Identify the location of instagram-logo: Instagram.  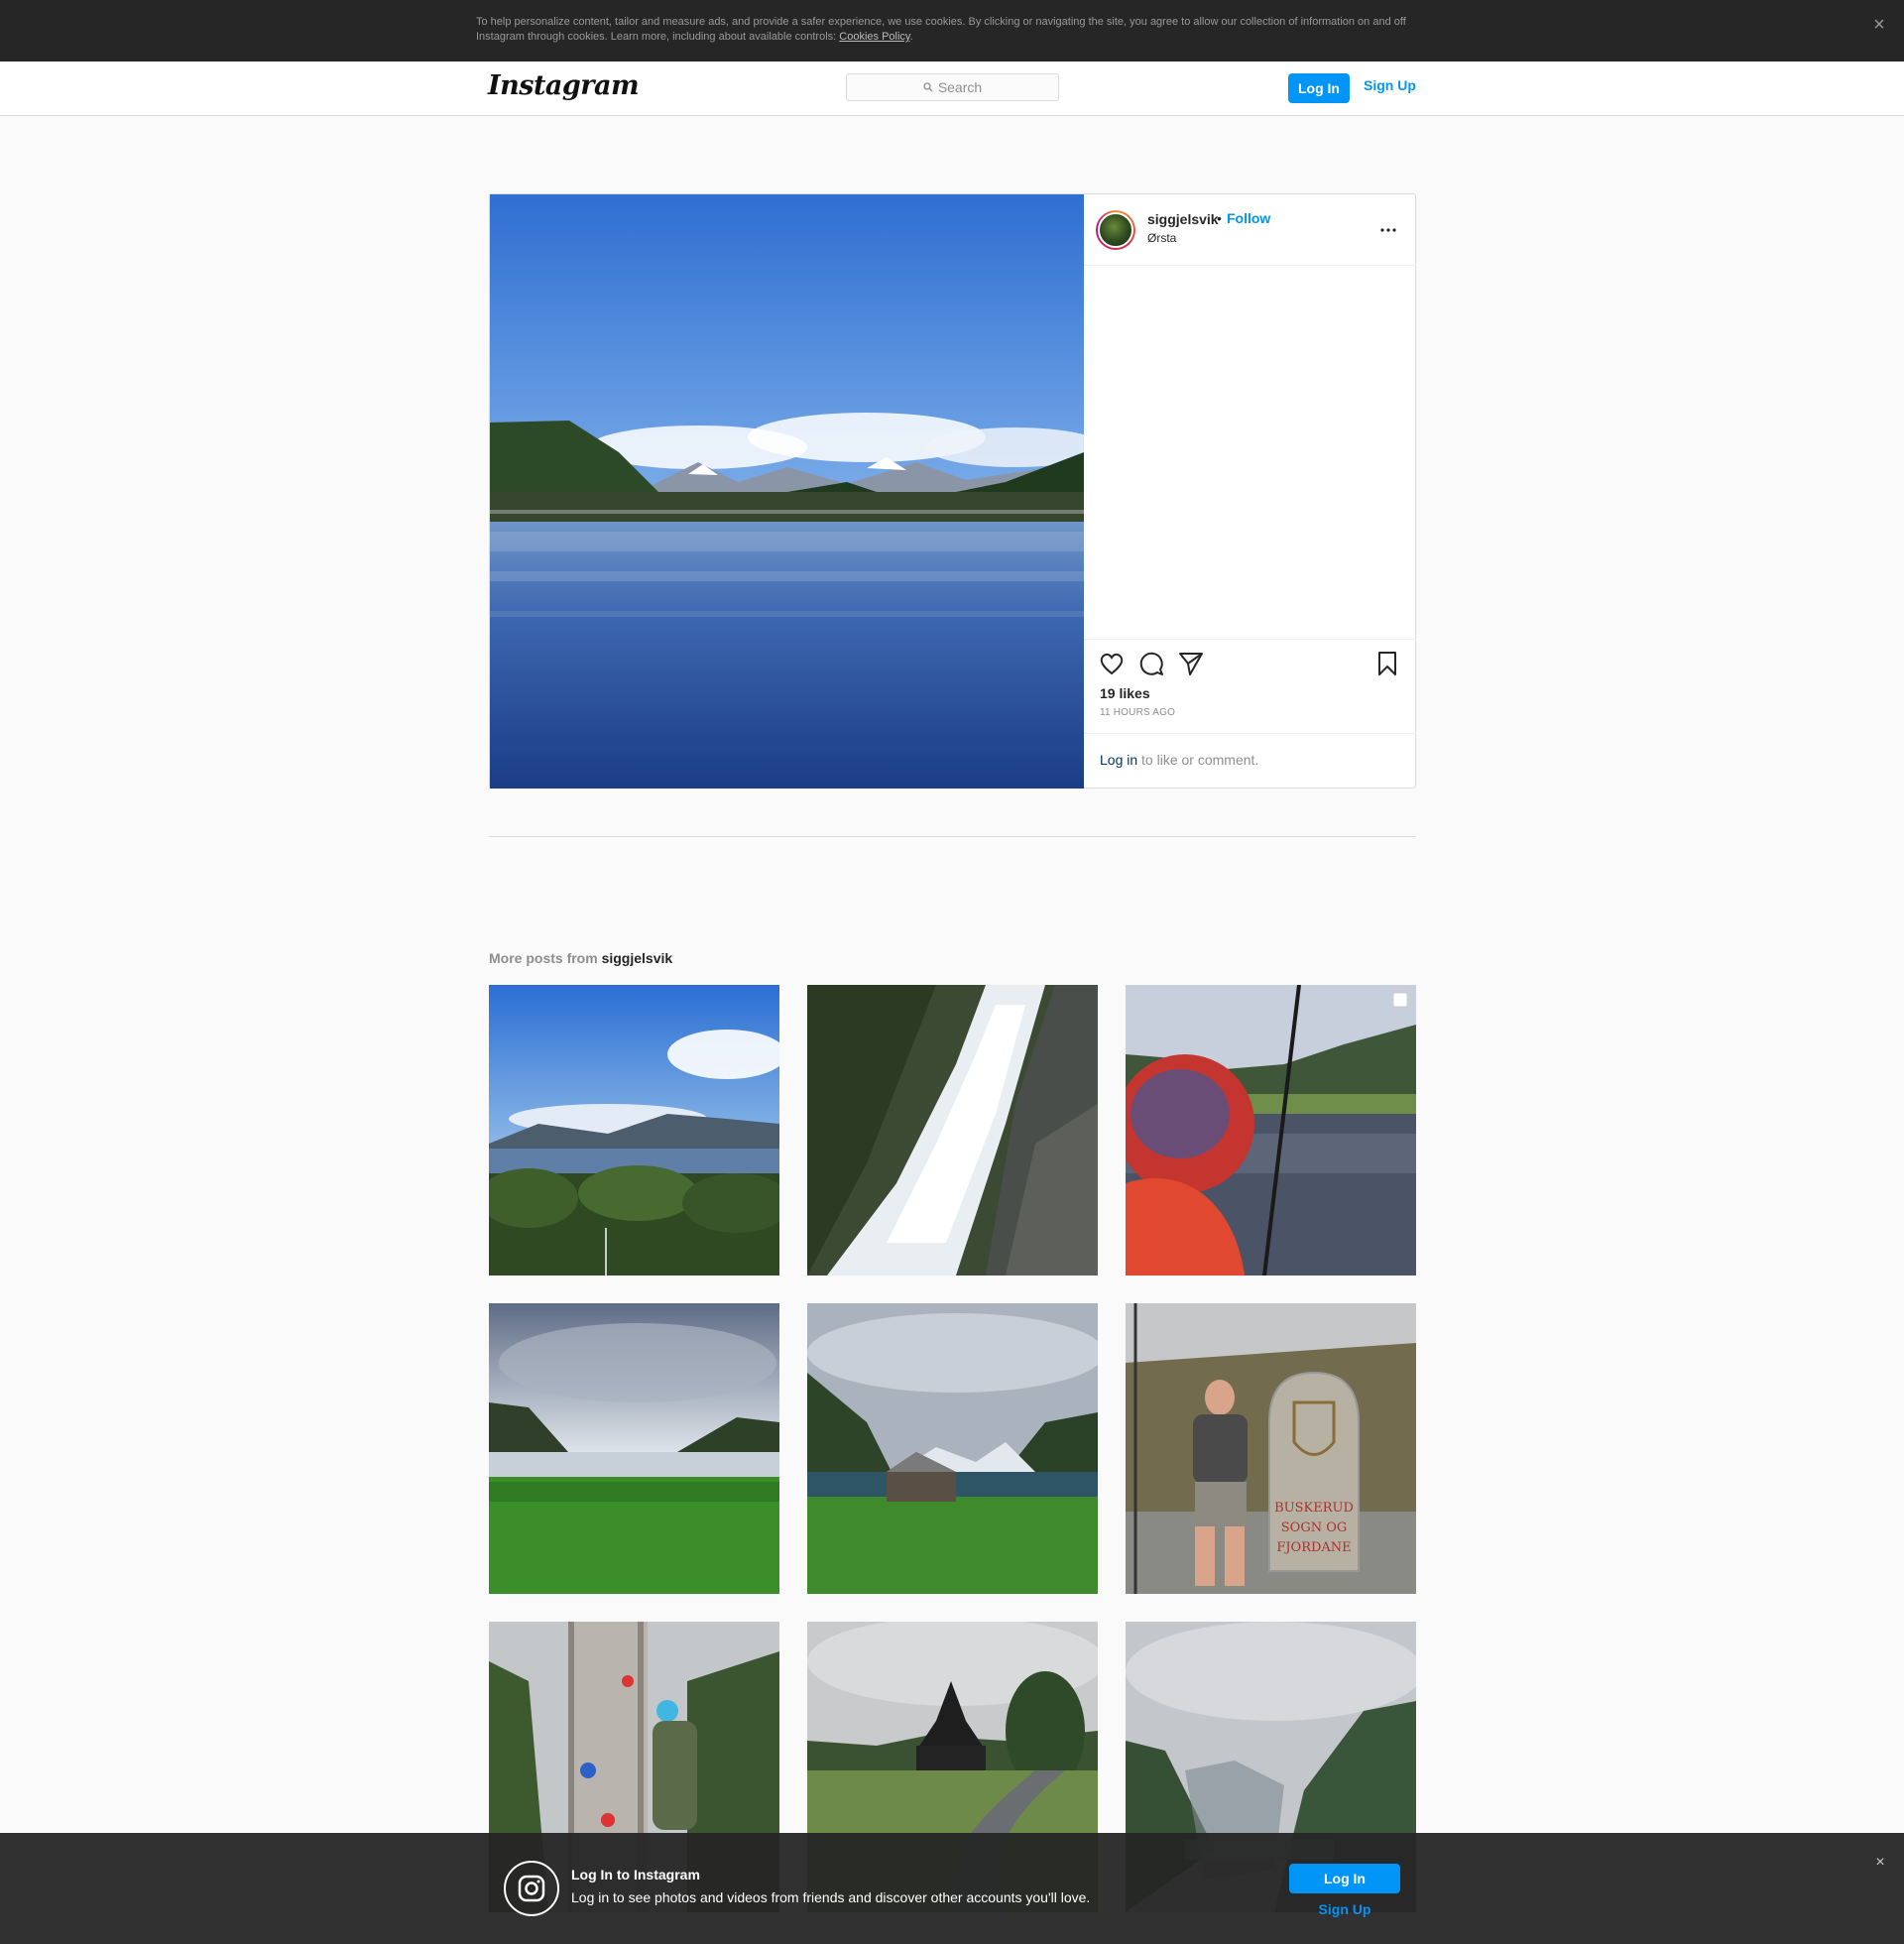
(564, 85).